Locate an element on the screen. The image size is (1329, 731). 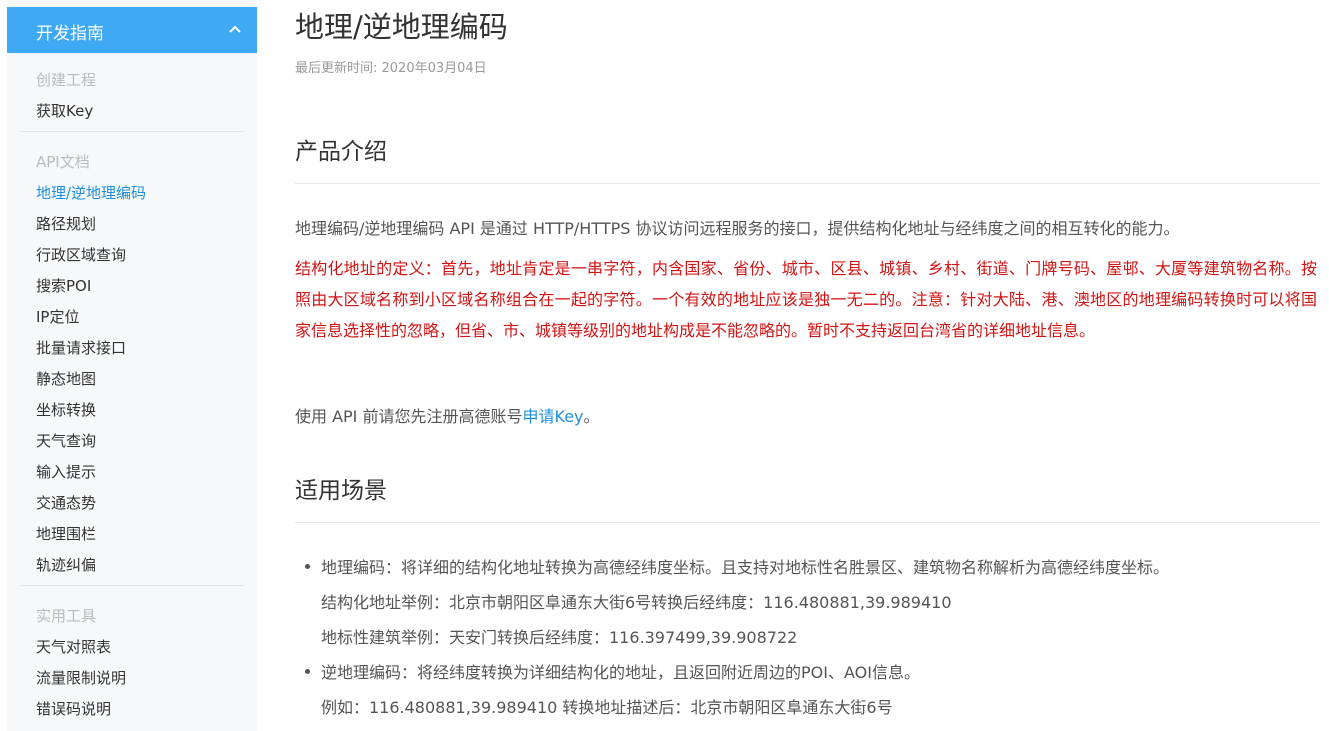
register-paragraph: 使用 API 前请您先注册高德账号申请Key。 is located at coordinates (447, 415).